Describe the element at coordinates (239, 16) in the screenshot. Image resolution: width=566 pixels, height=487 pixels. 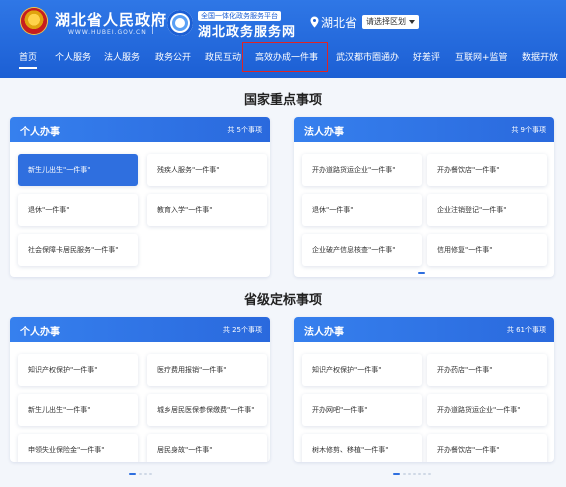
I see `service-platform-tag: 全国一体化政务服务平台` at that location.